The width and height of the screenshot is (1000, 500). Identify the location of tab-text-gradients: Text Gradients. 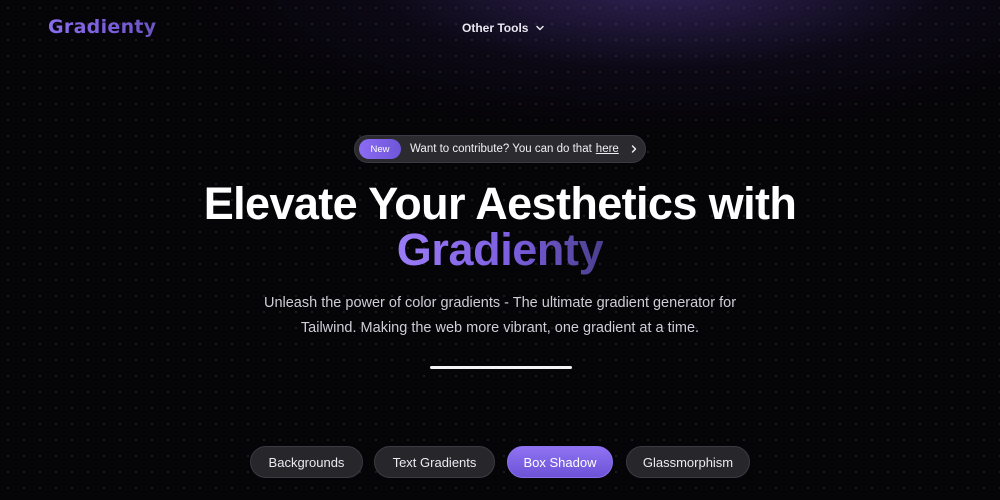
(434, 462).